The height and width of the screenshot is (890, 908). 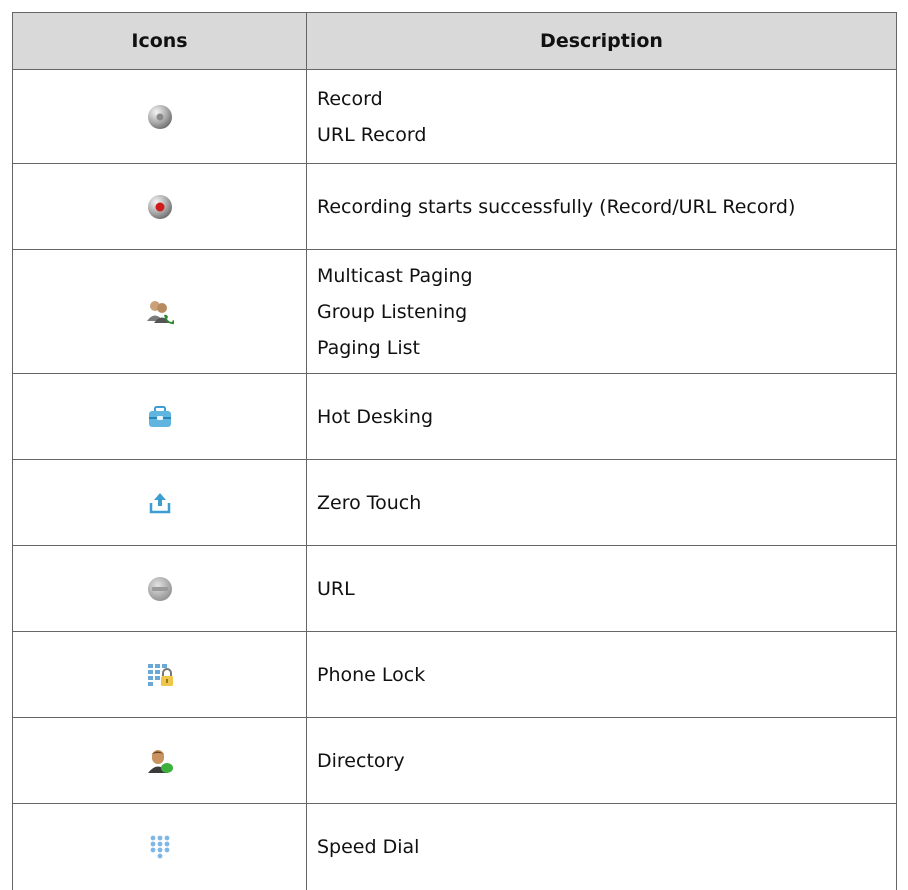 I want to click on header-icons: Icons, so click(x=159, y=41).